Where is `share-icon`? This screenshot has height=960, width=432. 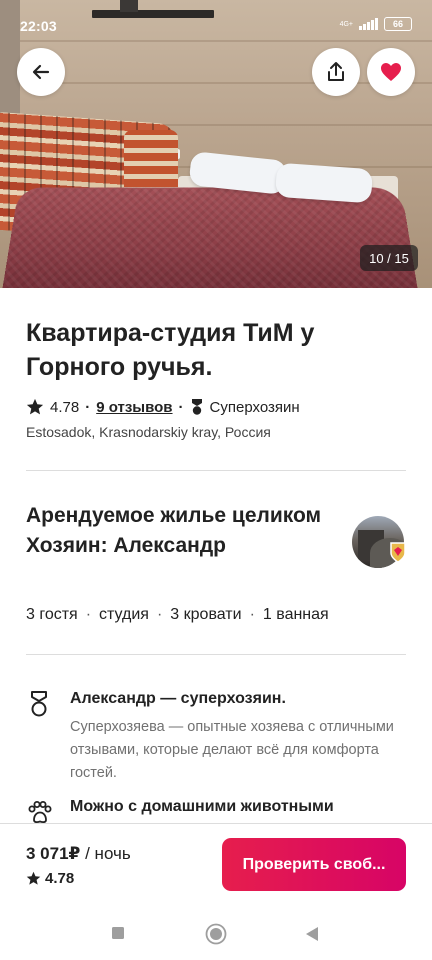 share-icon is located at coordinates (336, 71).